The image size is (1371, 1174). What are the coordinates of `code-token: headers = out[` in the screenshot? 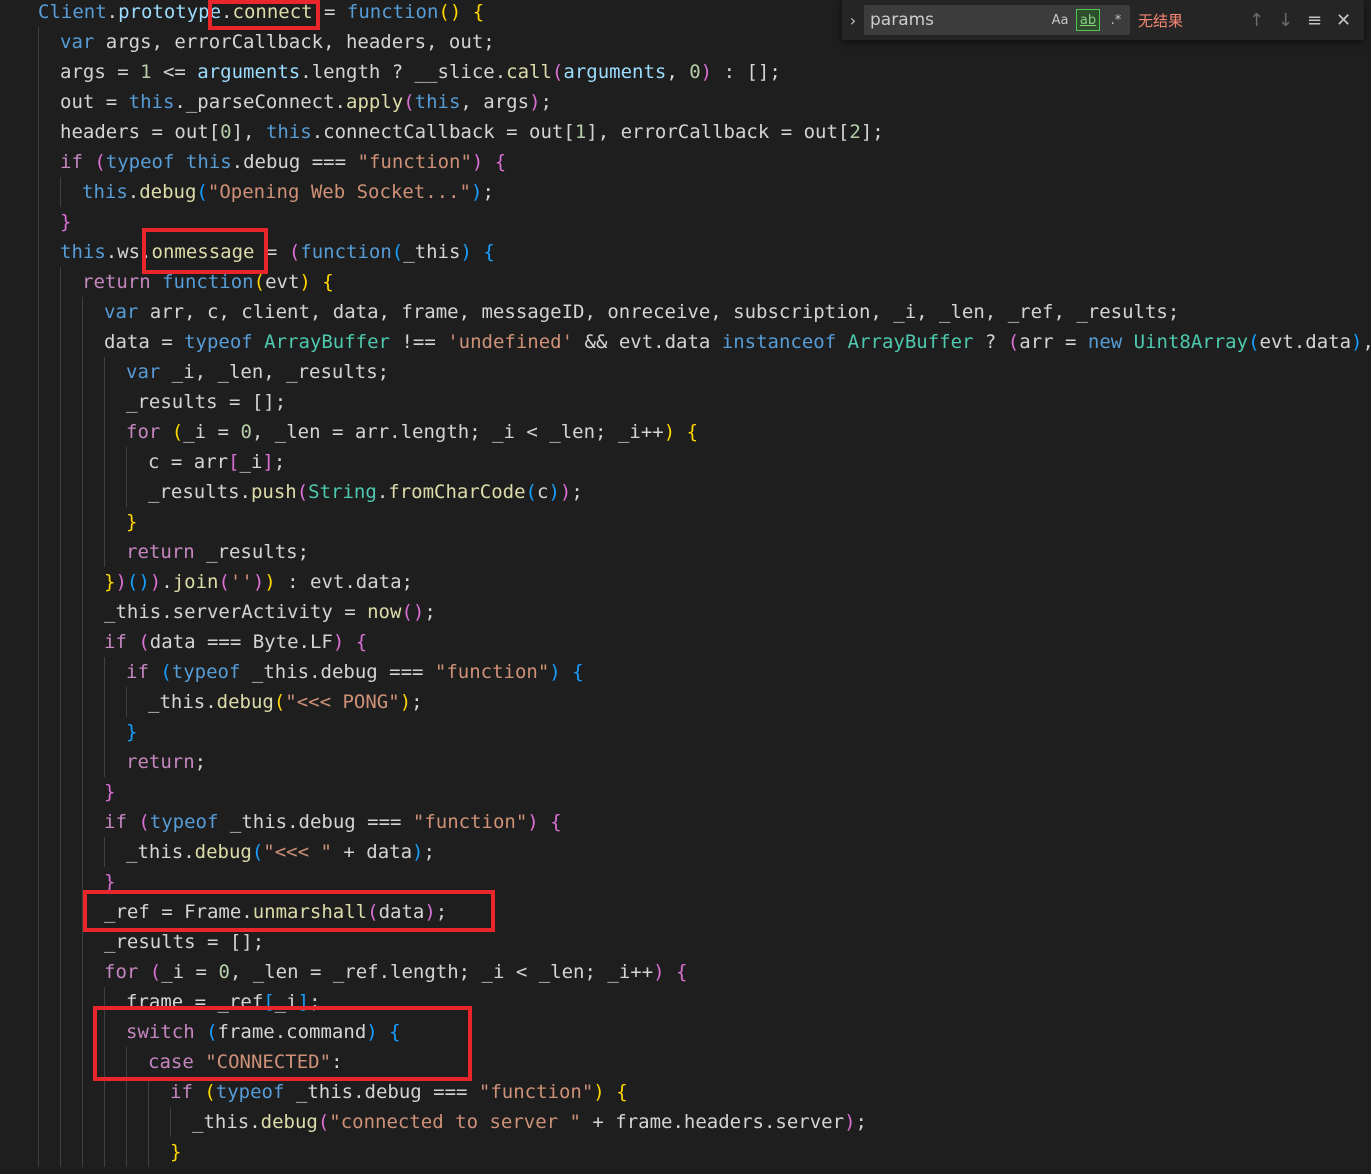 It's located at (140, 132).